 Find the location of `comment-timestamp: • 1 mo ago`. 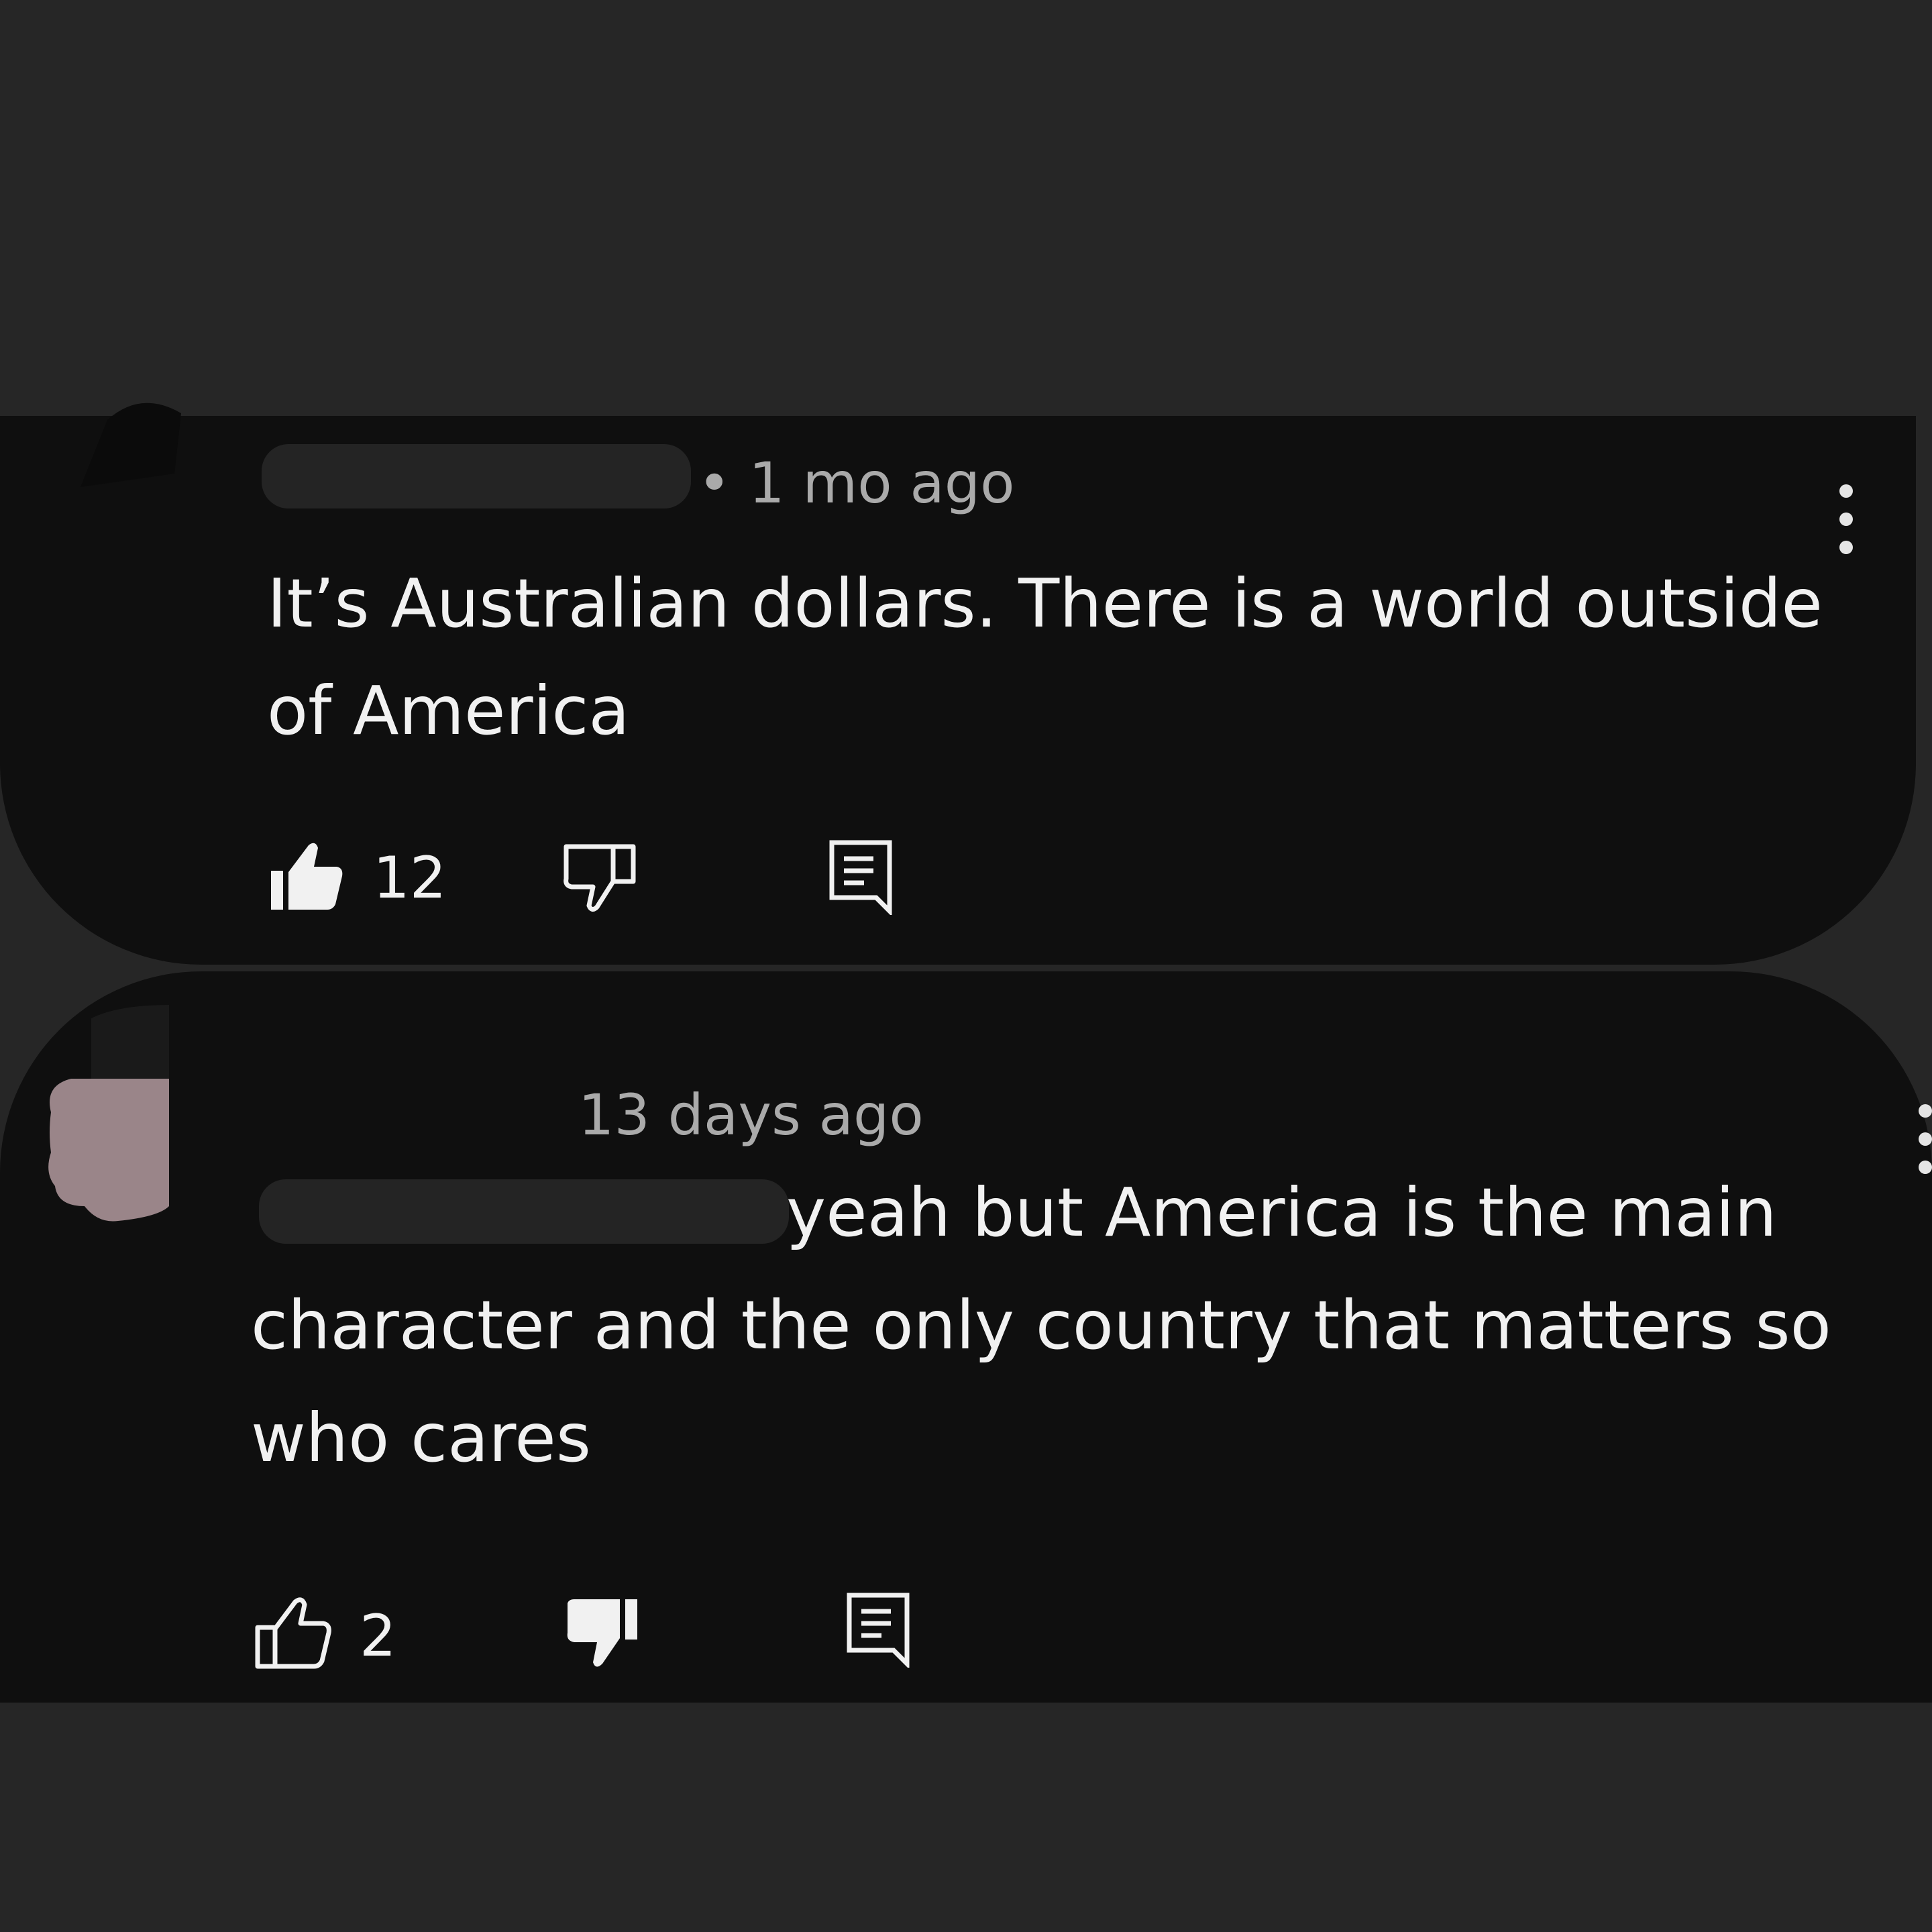

comment-timestamp: • 1 mo ago is located at coordinates (856, 483).